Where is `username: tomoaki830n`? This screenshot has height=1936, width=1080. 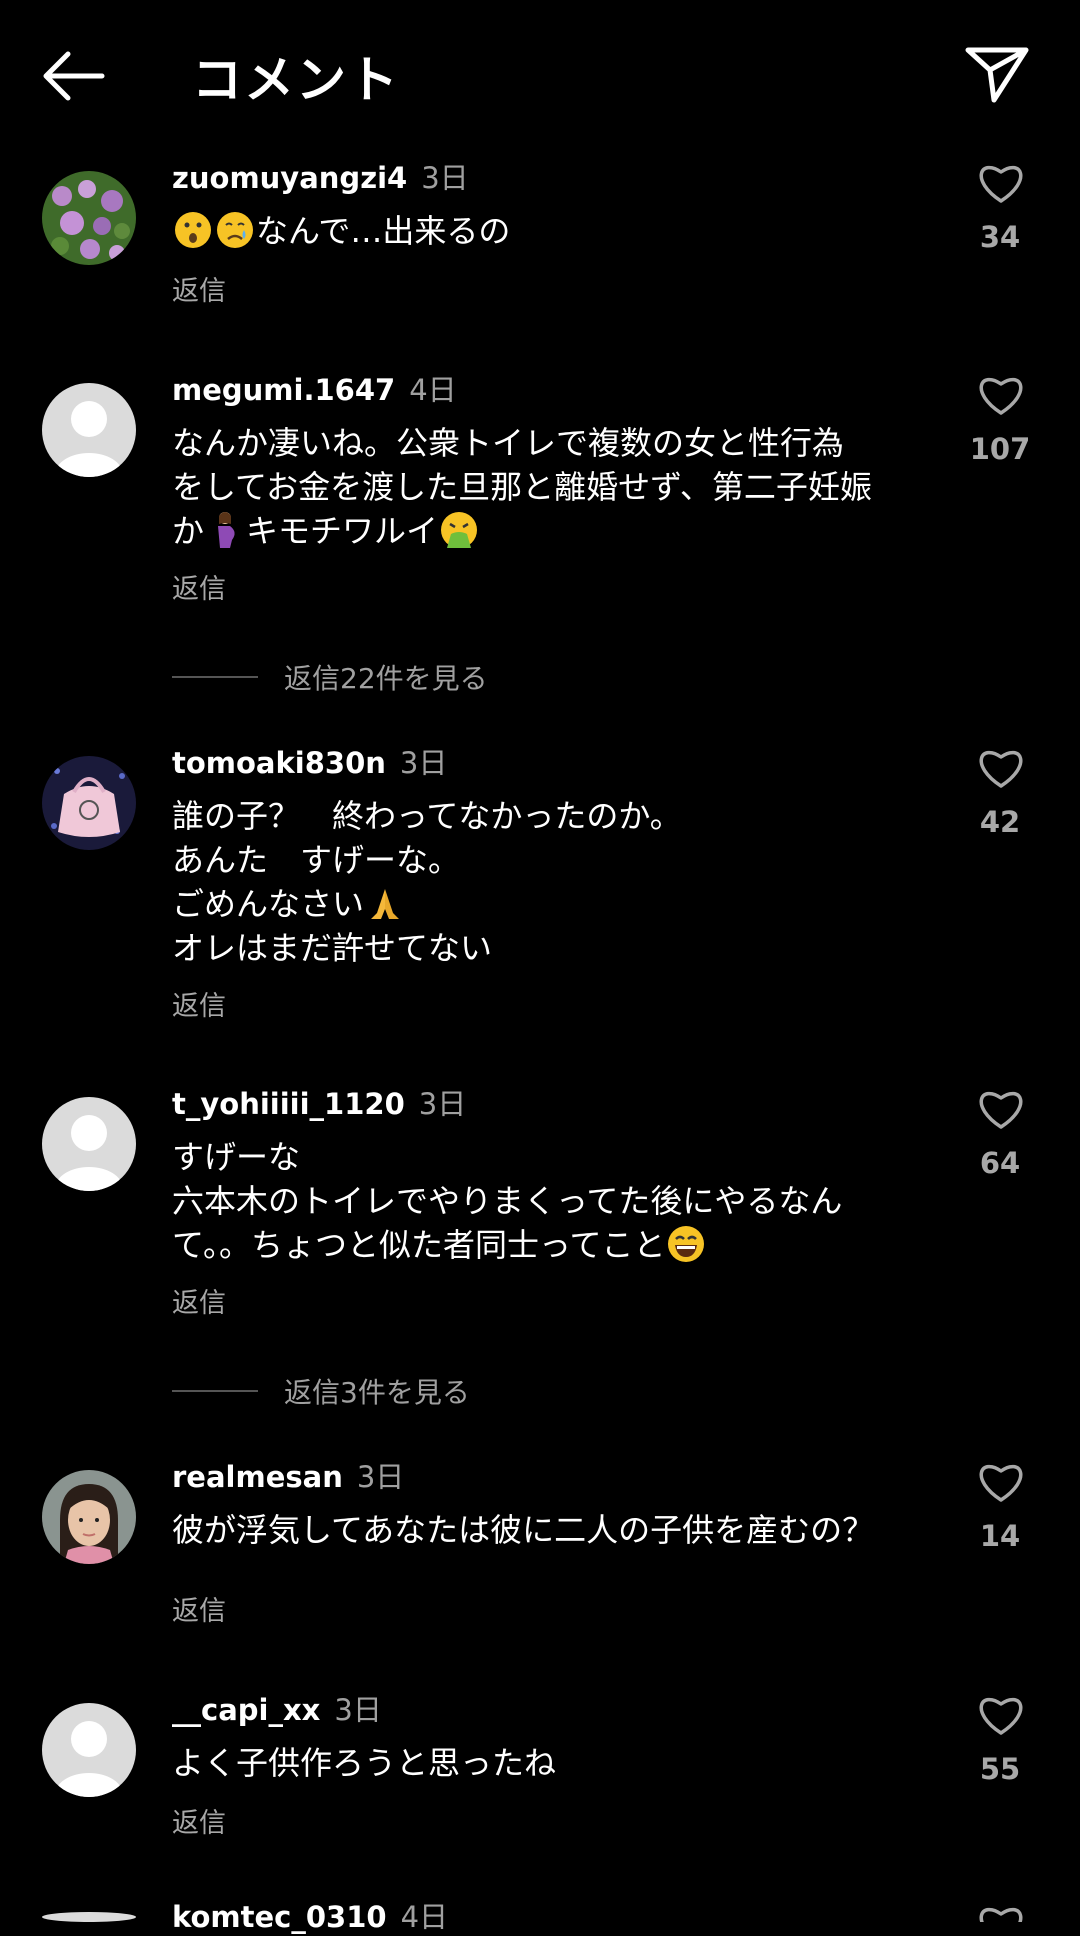 username: tomoaki830n is located at coordinates (279, 763).